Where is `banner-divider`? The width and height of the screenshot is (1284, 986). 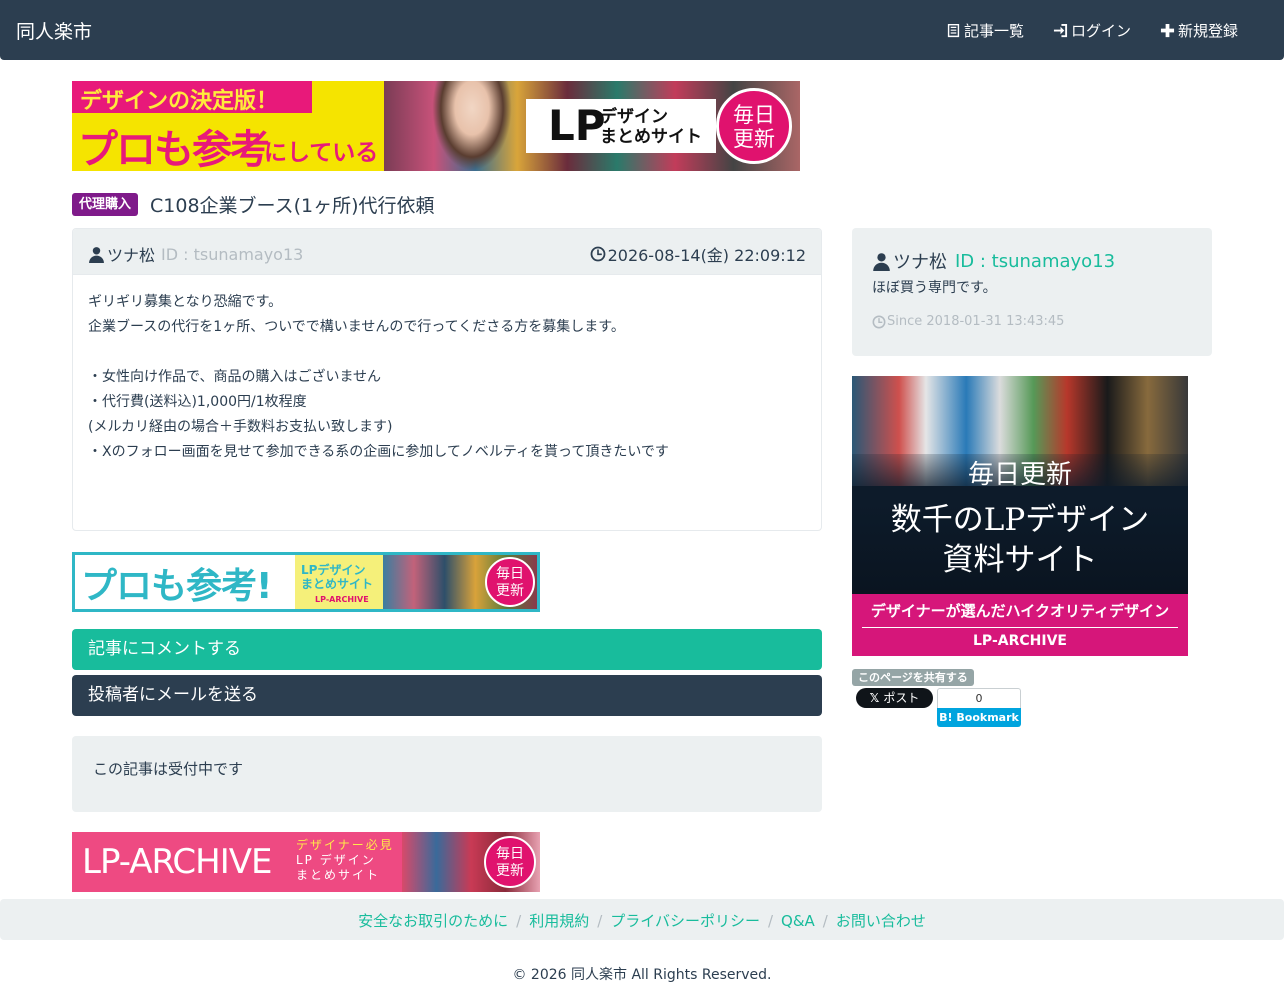 banner-divider is located at coordinates (1020, 627).